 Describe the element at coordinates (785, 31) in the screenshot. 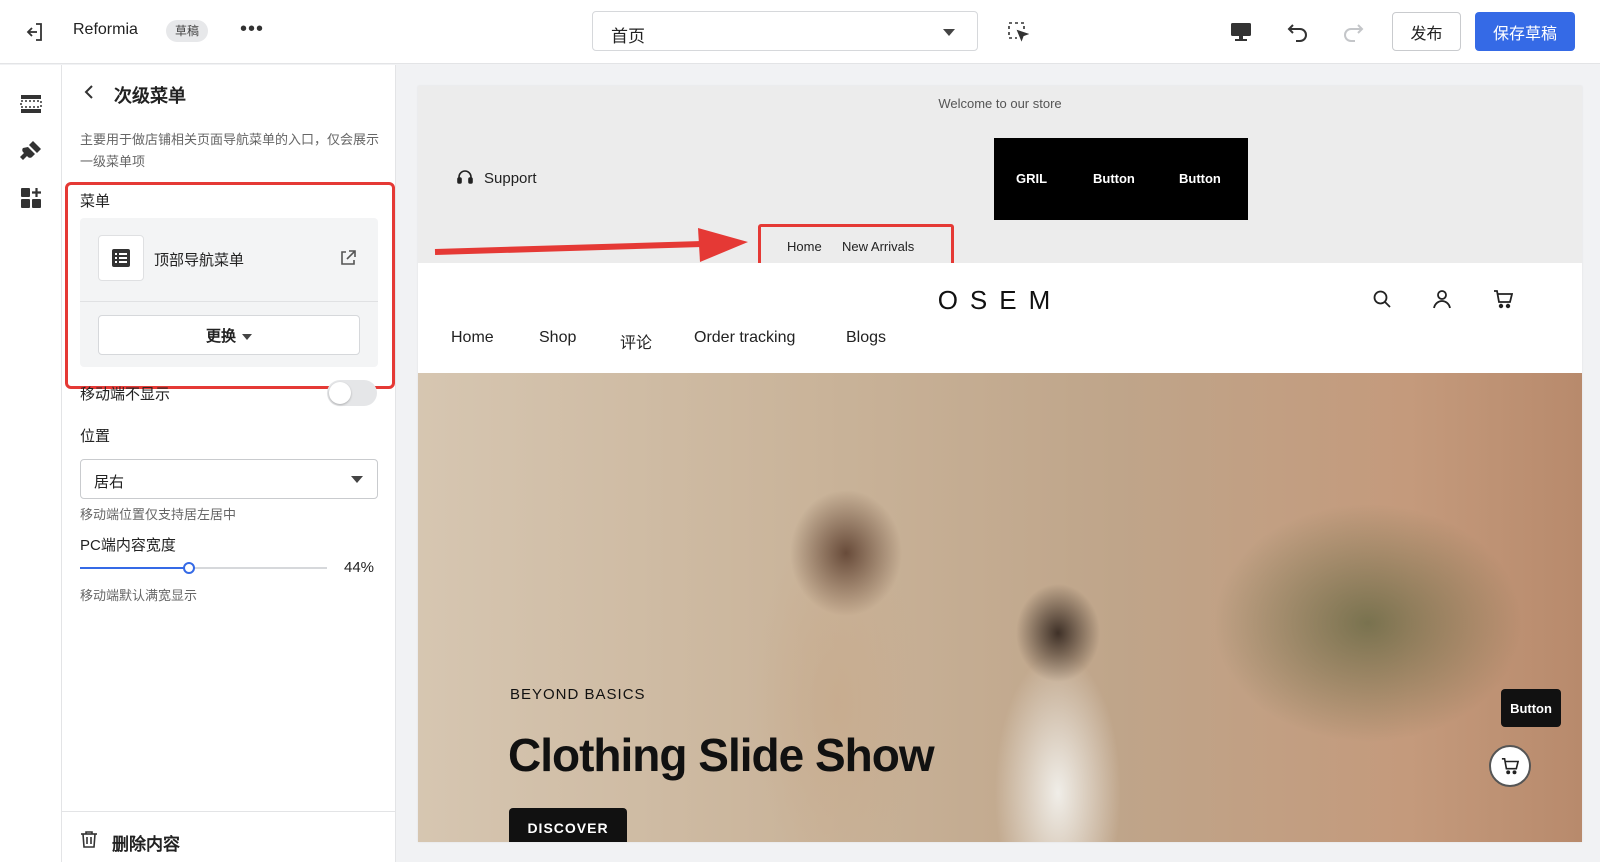

I see `page-selector: 首页` at that location.